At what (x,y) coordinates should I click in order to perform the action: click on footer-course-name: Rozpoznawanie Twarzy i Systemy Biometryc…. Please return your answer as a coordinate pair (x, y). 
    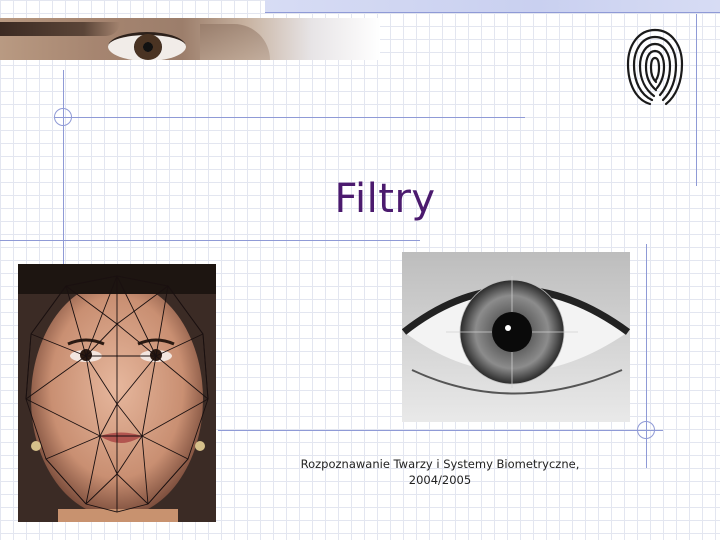
    Looking at the image, I should click on (440, 464).